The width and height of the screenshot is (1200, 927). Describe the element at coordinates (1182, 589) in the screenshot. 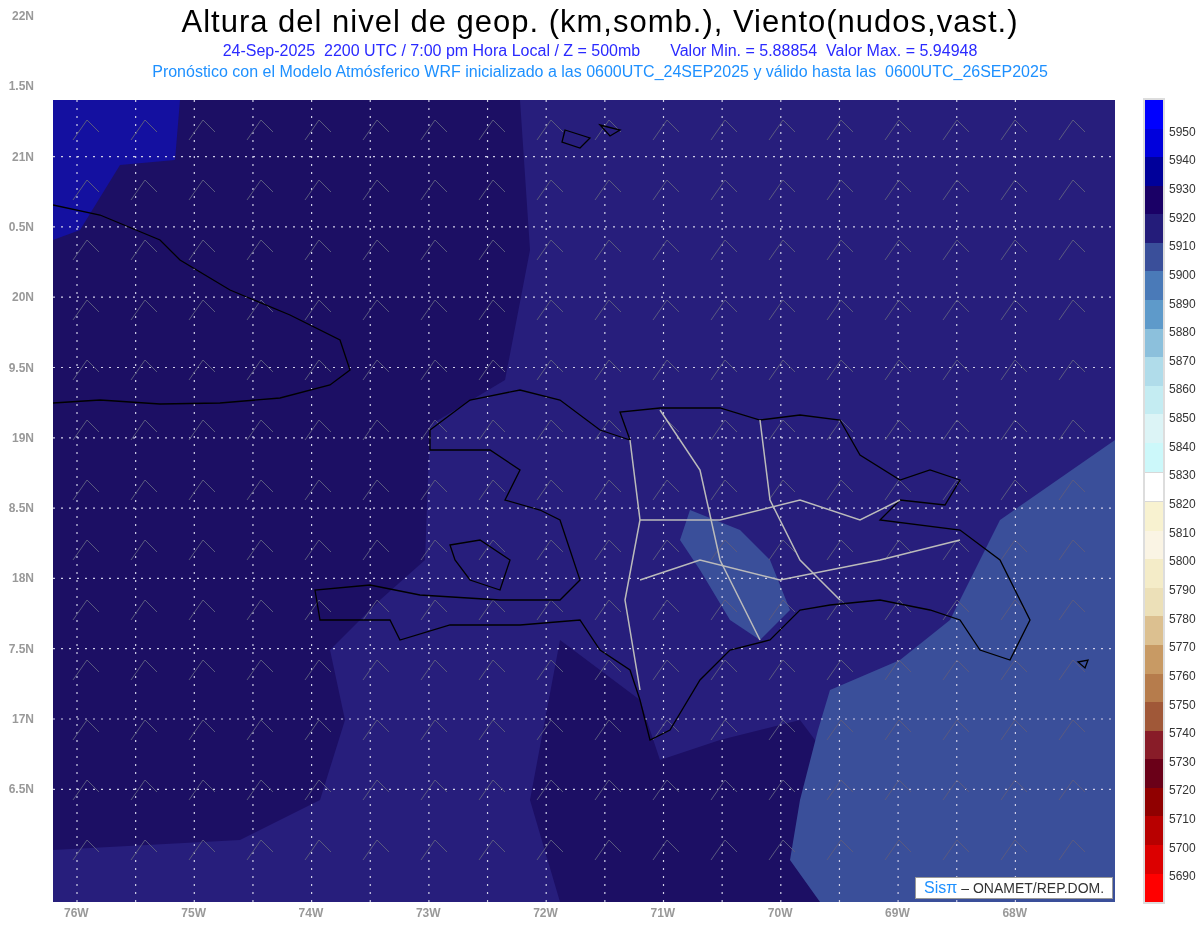

I see `colorbar-label: 5790` at that location.